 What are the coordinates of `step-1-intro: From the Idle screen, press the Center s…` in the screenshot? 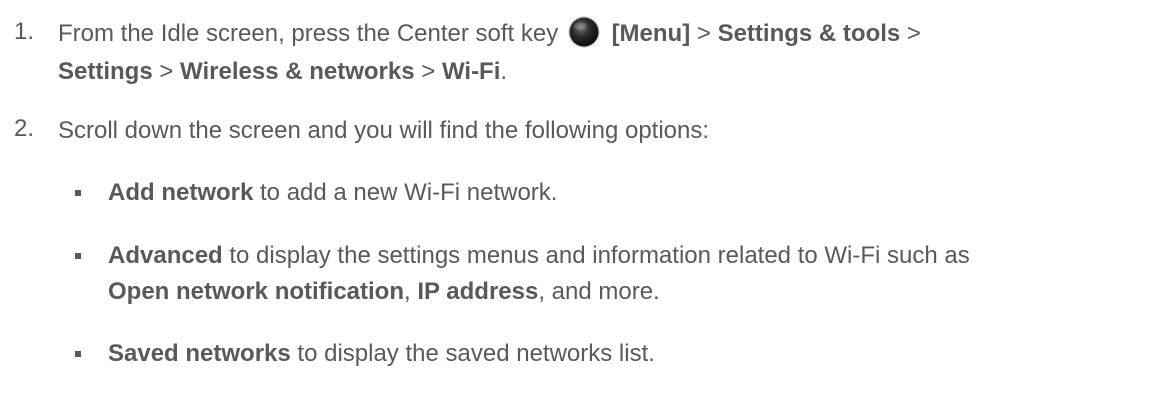 It's located at (308, 33).